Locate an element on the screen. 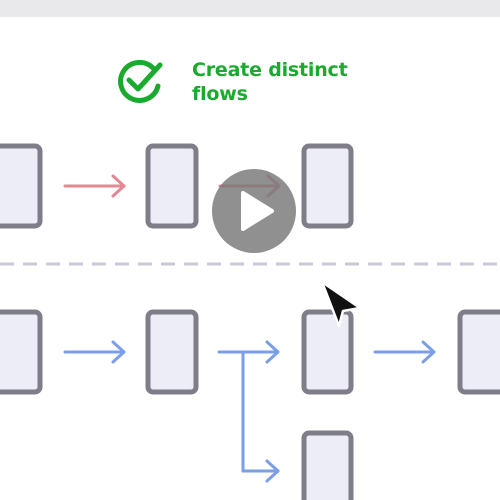 The height and width of the screenshot is (500, 500). check-circle-icon is located at coordinates (140, 81).